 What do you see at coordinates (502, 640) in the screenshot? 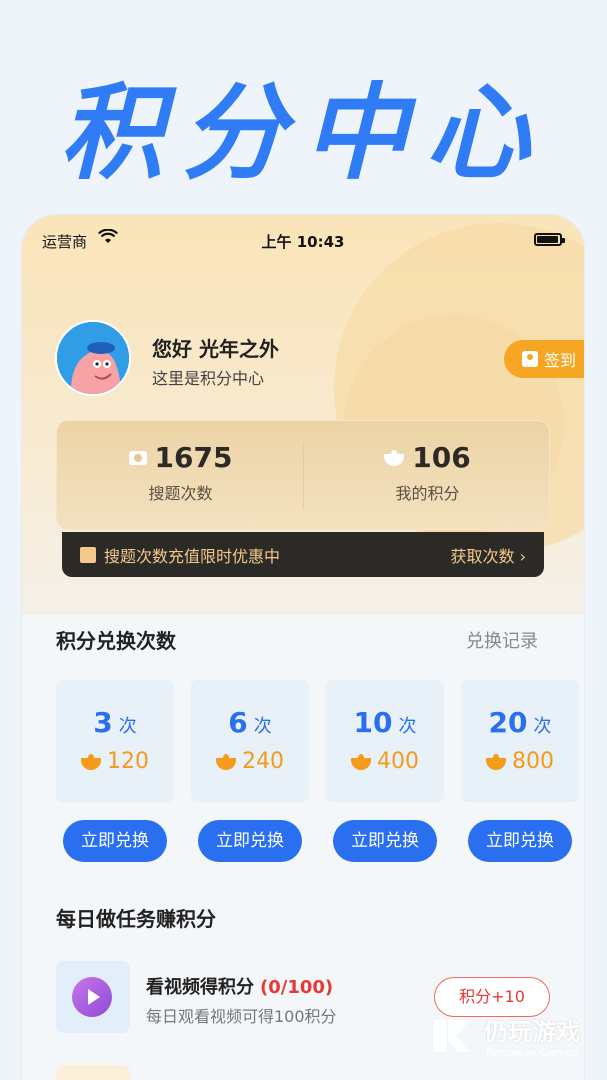
I see `exchange-record-link: 兑换记录` at bounding box center [502, 640].